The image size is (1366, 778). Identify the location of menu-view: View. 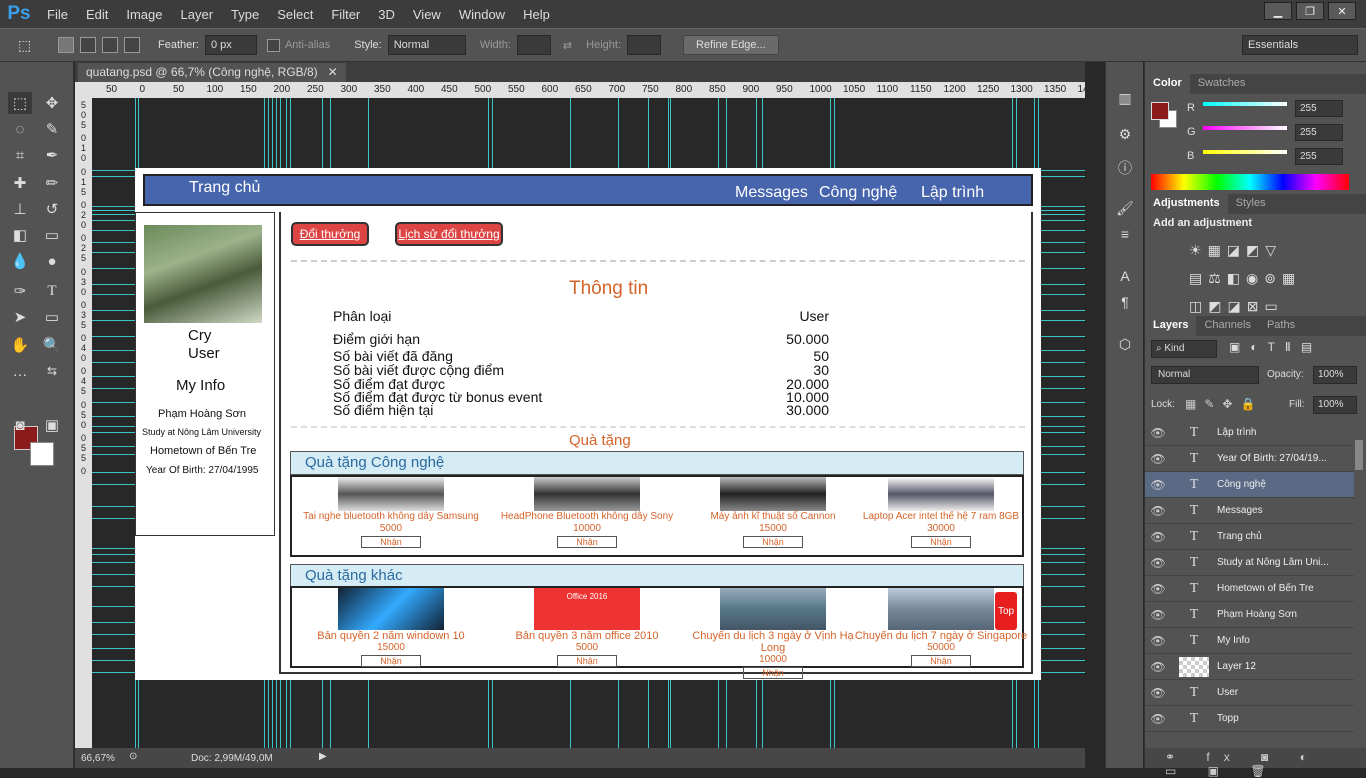
(427, 14).